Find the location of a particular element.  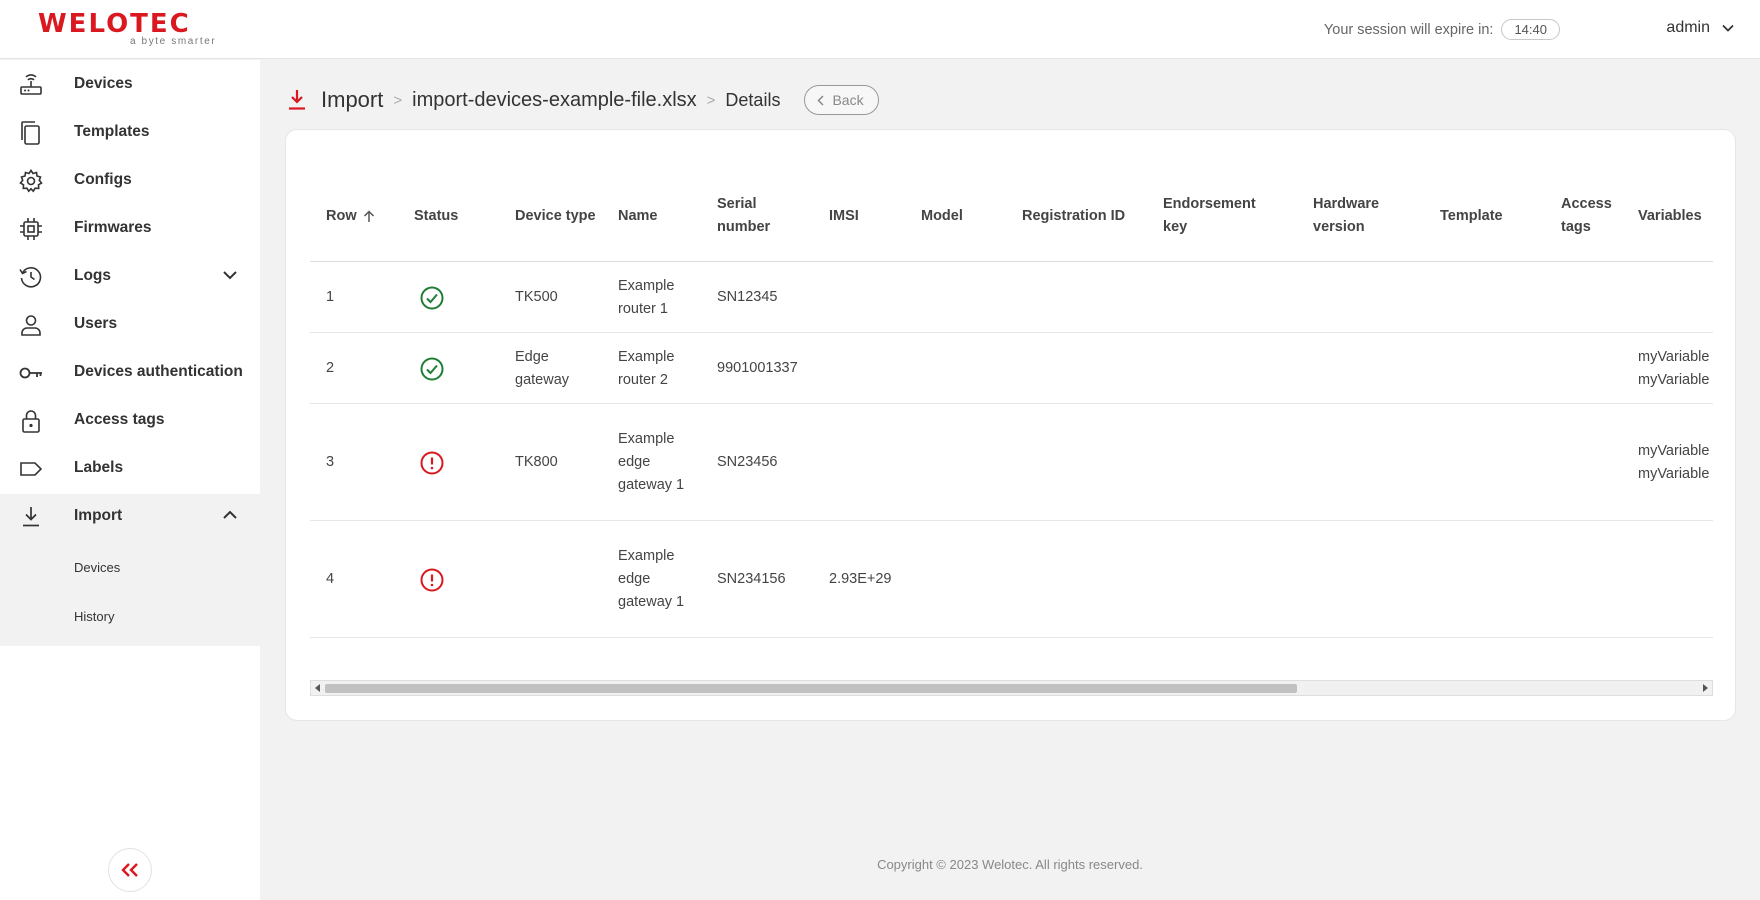

column-header-serial-number: Serial number is located at coordinates (762, 216).